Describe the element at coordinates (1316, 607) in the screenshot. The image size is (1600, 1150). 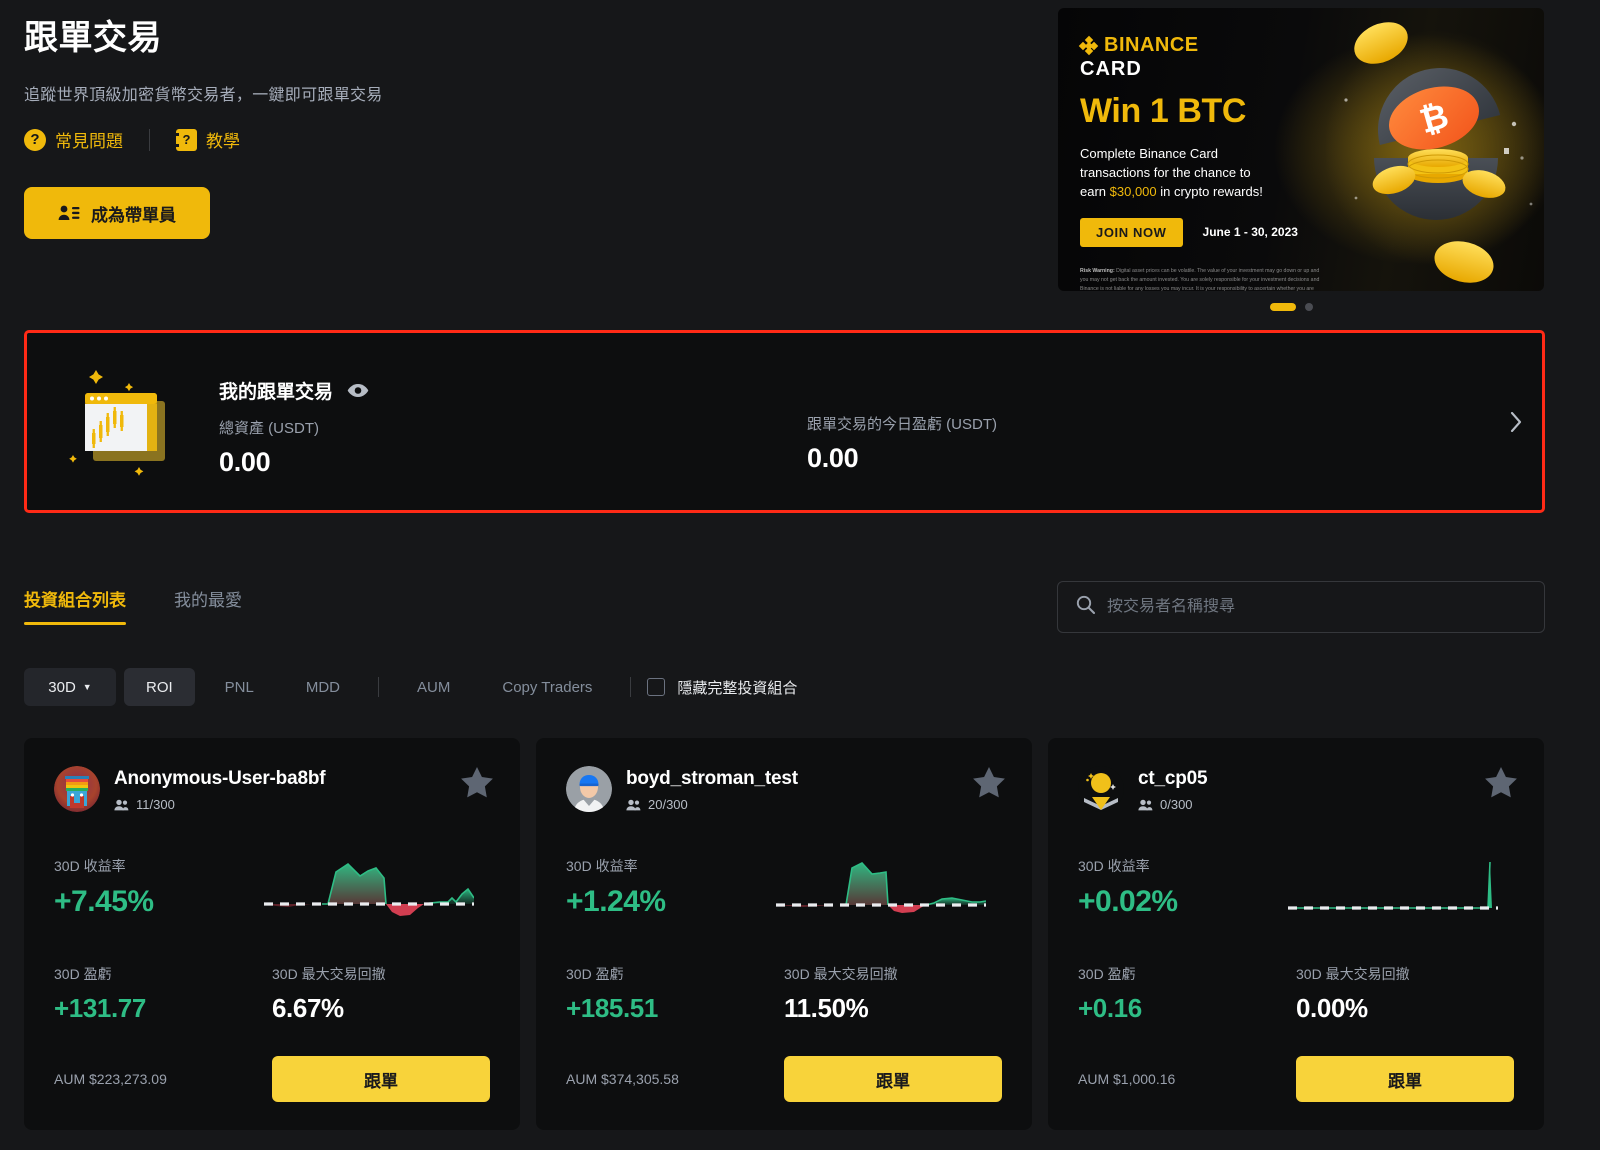
I see `search-input` at that location.